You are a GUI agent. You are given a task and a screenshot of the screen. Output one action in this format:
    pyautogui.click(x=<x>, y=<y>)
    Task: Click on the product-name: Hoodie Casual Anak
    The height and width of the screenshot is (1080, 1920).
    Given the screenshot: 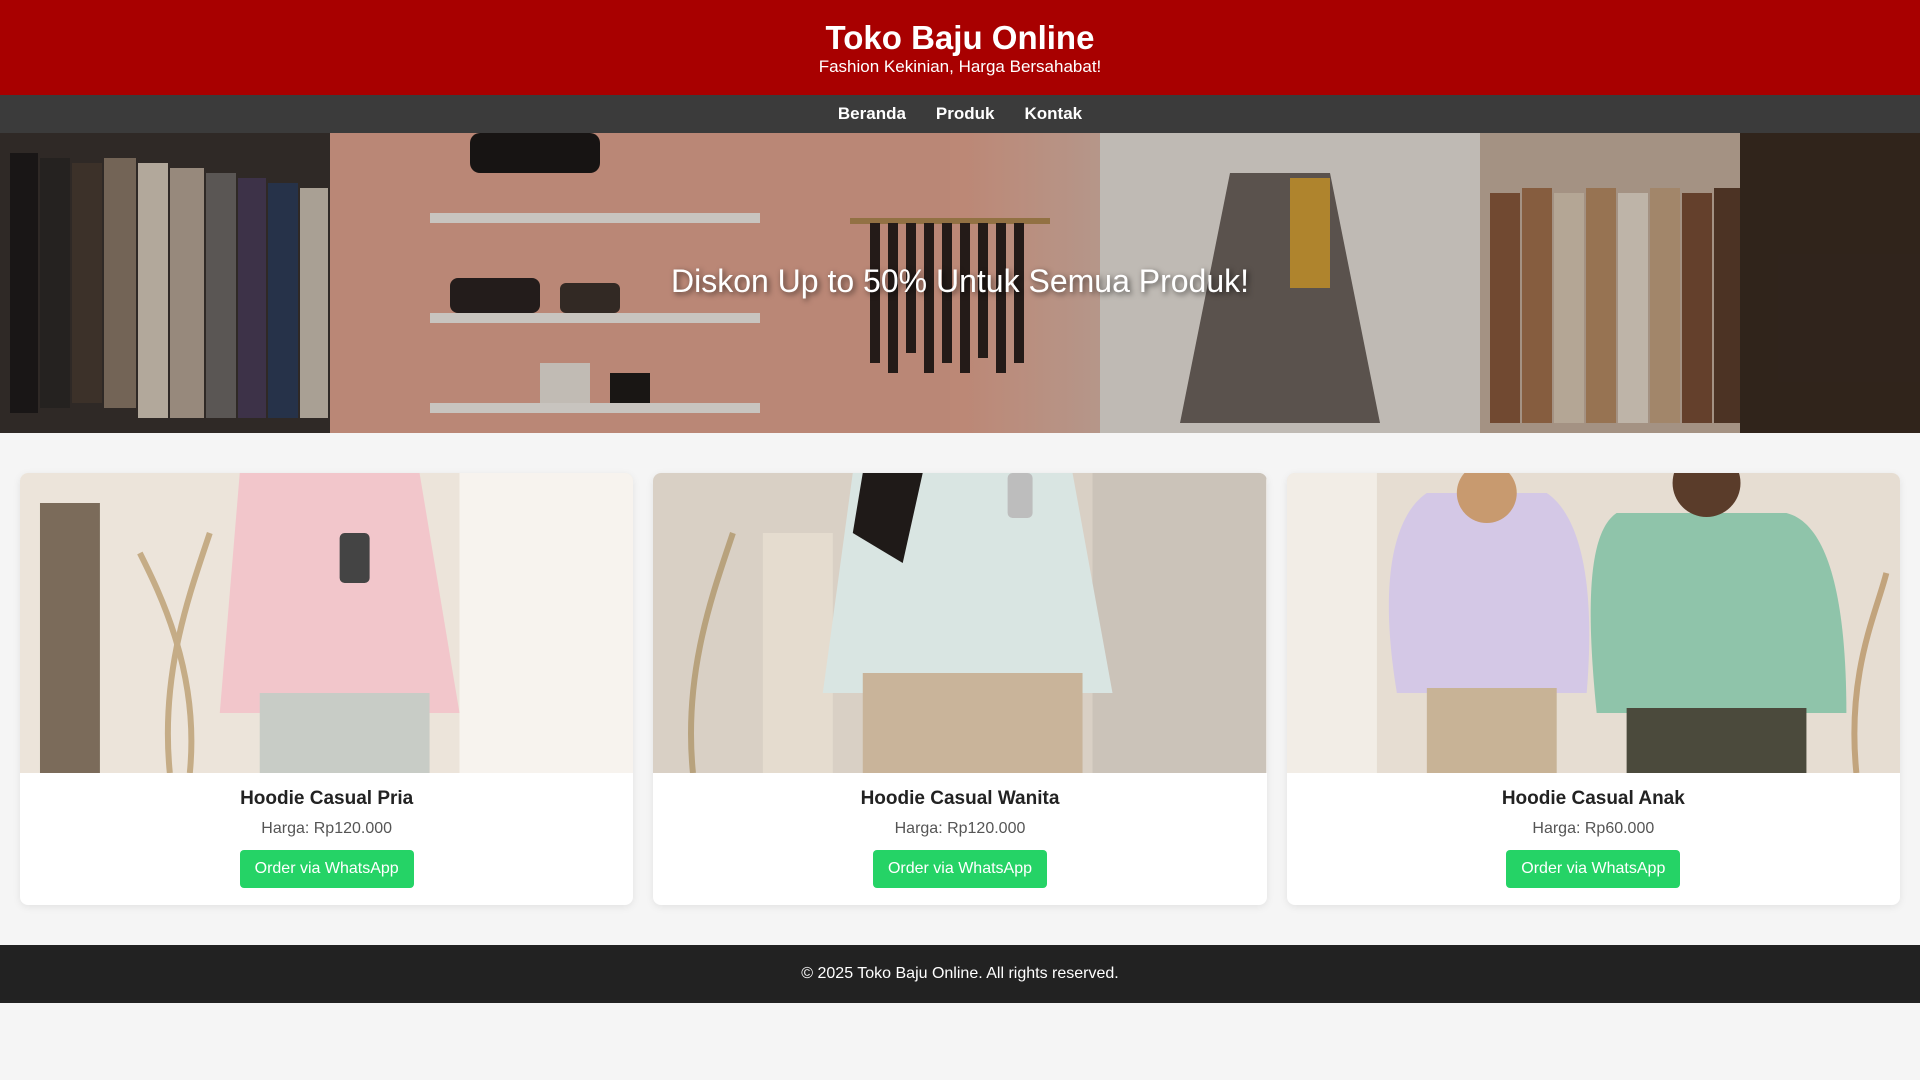 What is the action you would take?
    pyautogui.click(x=1593, y=798)
    